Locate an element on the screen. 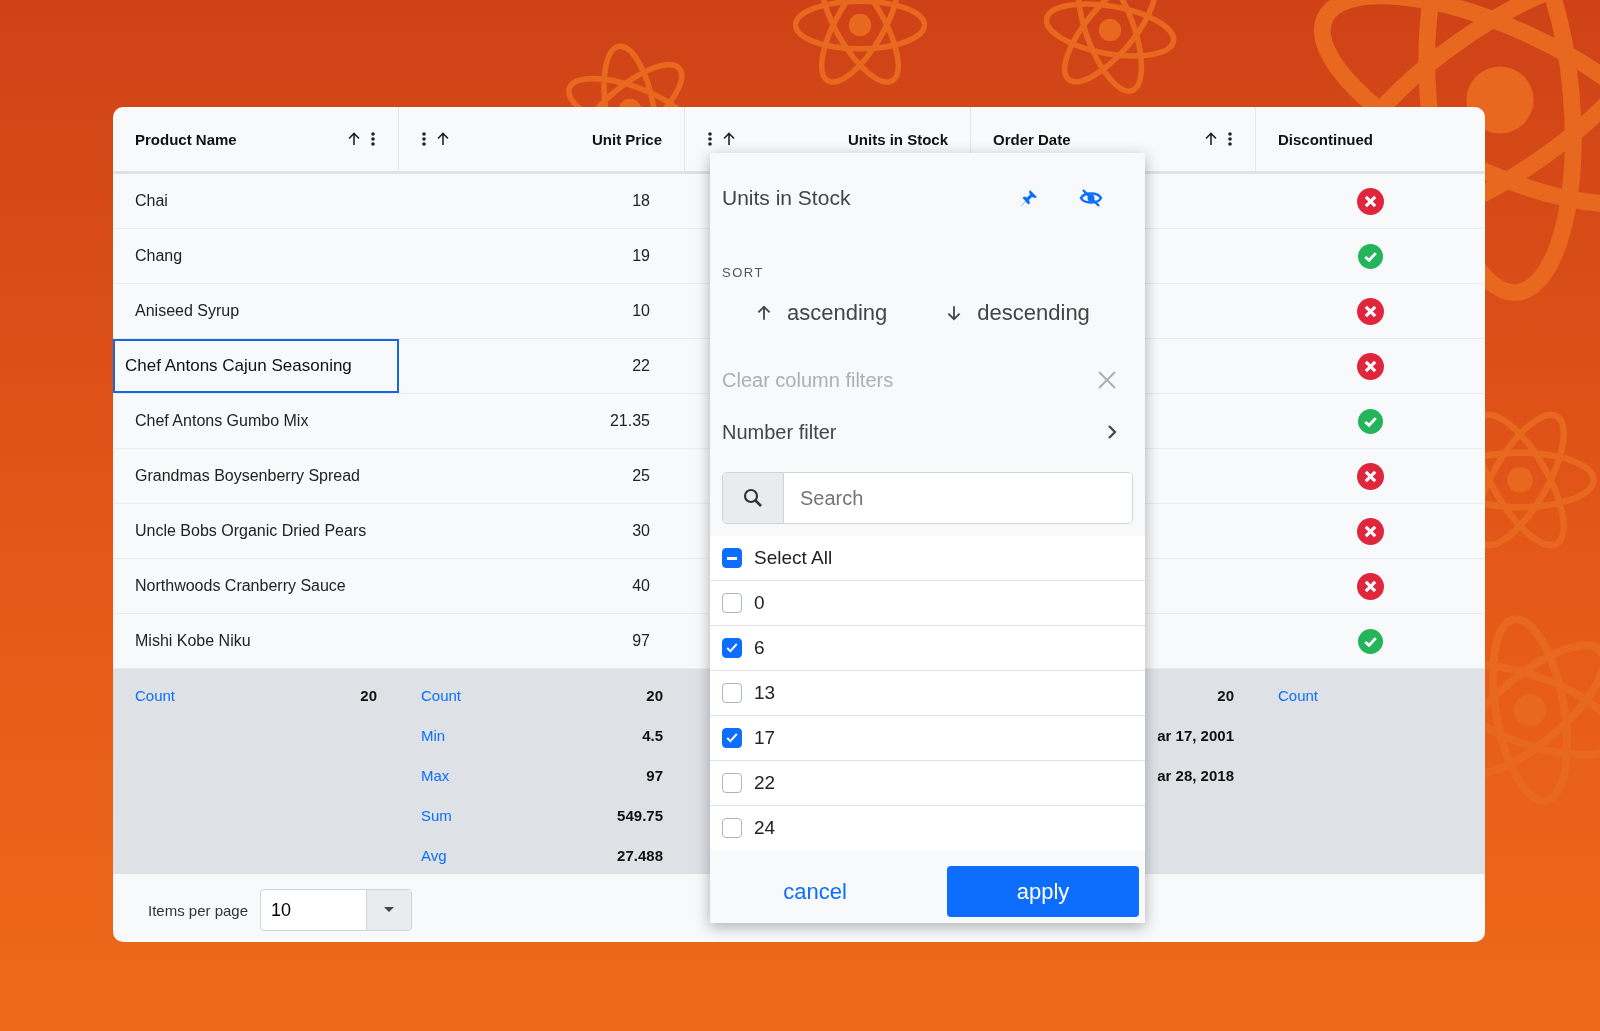  table-cell-text: 18 is located at coordinates (641, 201).